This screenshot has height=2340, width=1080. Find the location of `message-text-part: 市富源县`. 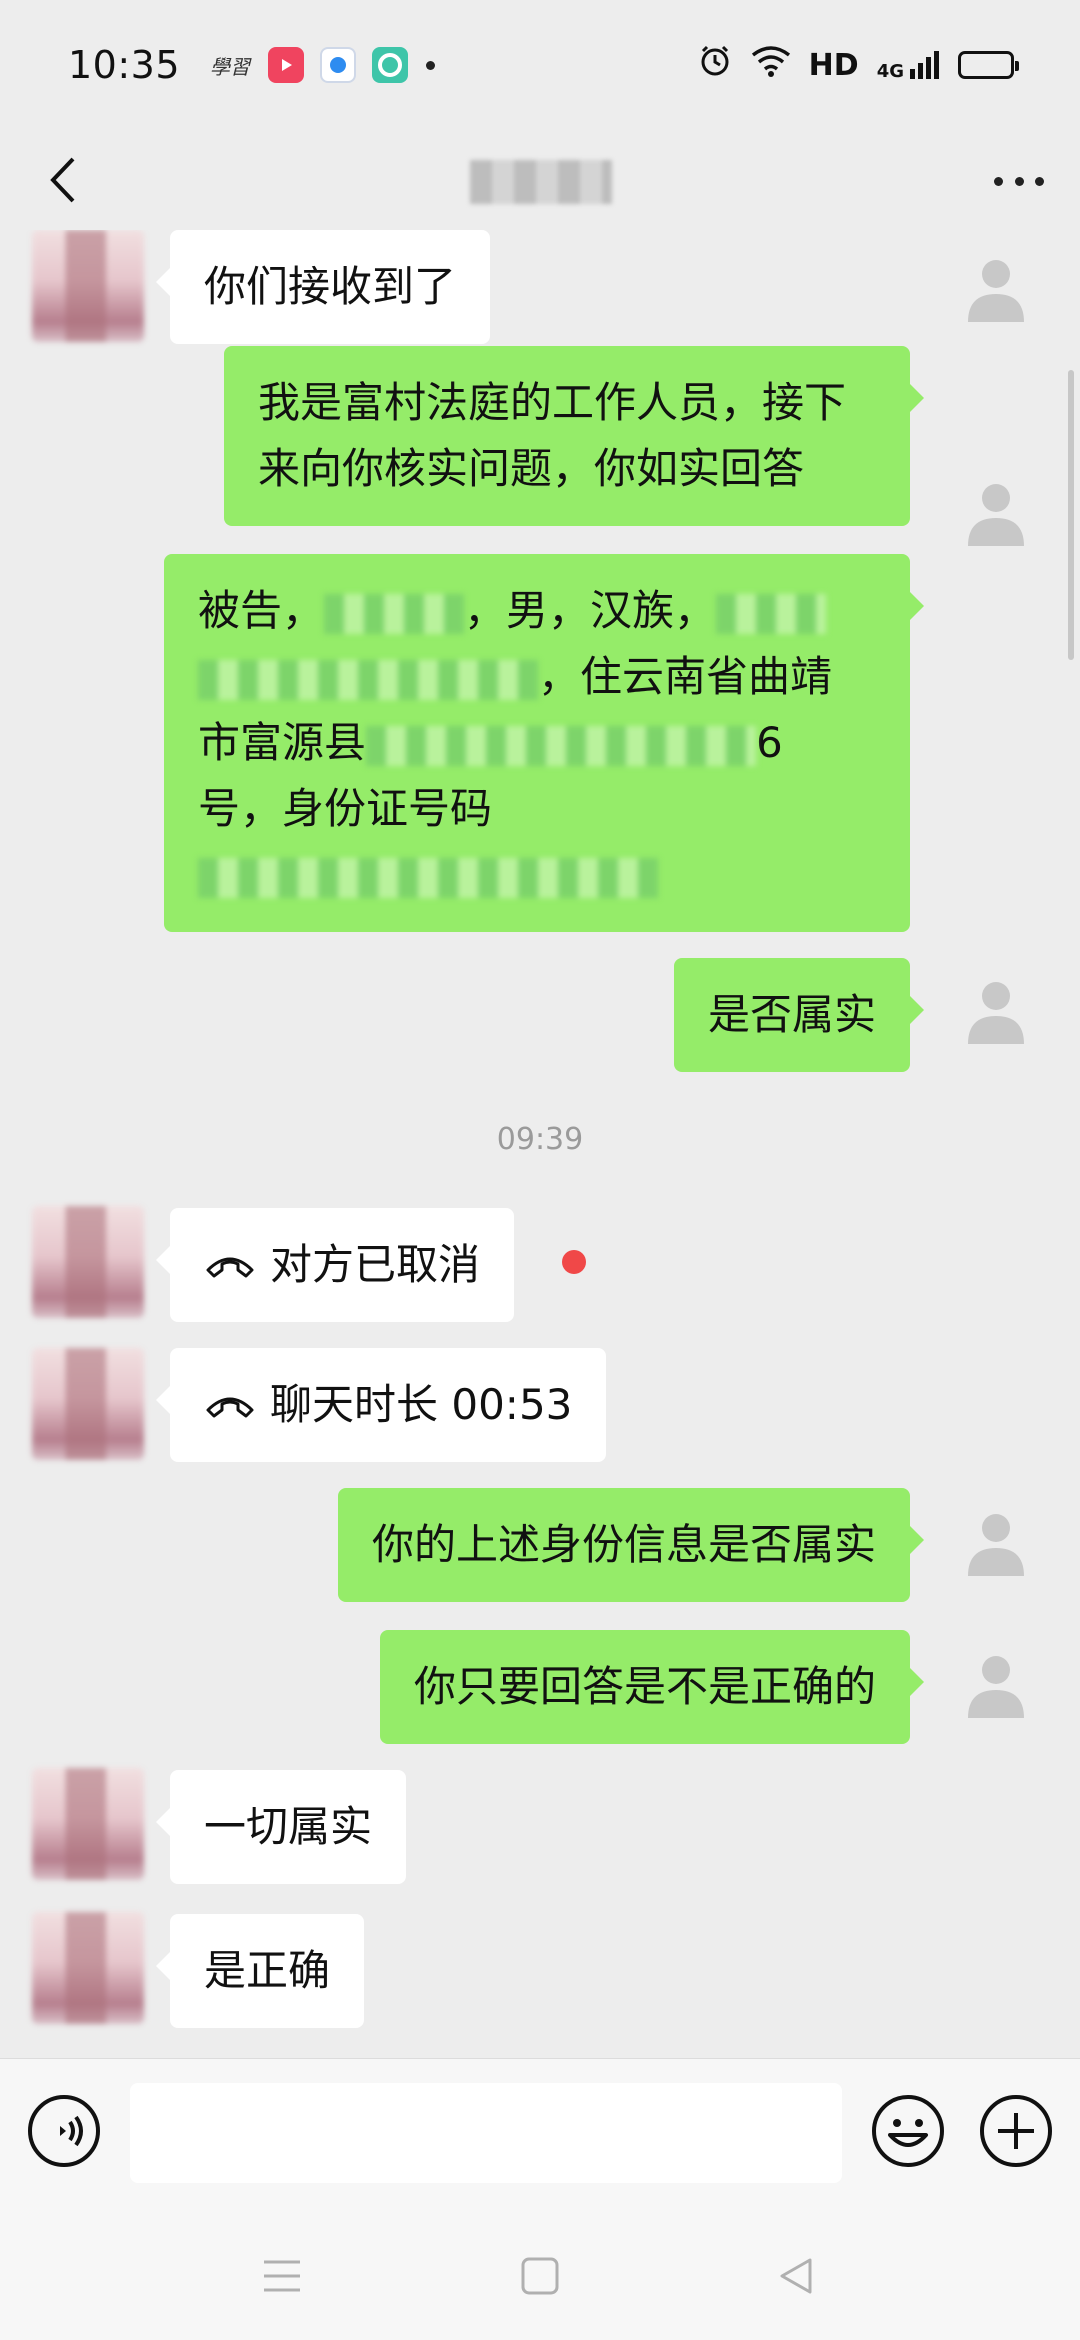

message-text-part: 市富源县 is located at coordinates (282, 742).